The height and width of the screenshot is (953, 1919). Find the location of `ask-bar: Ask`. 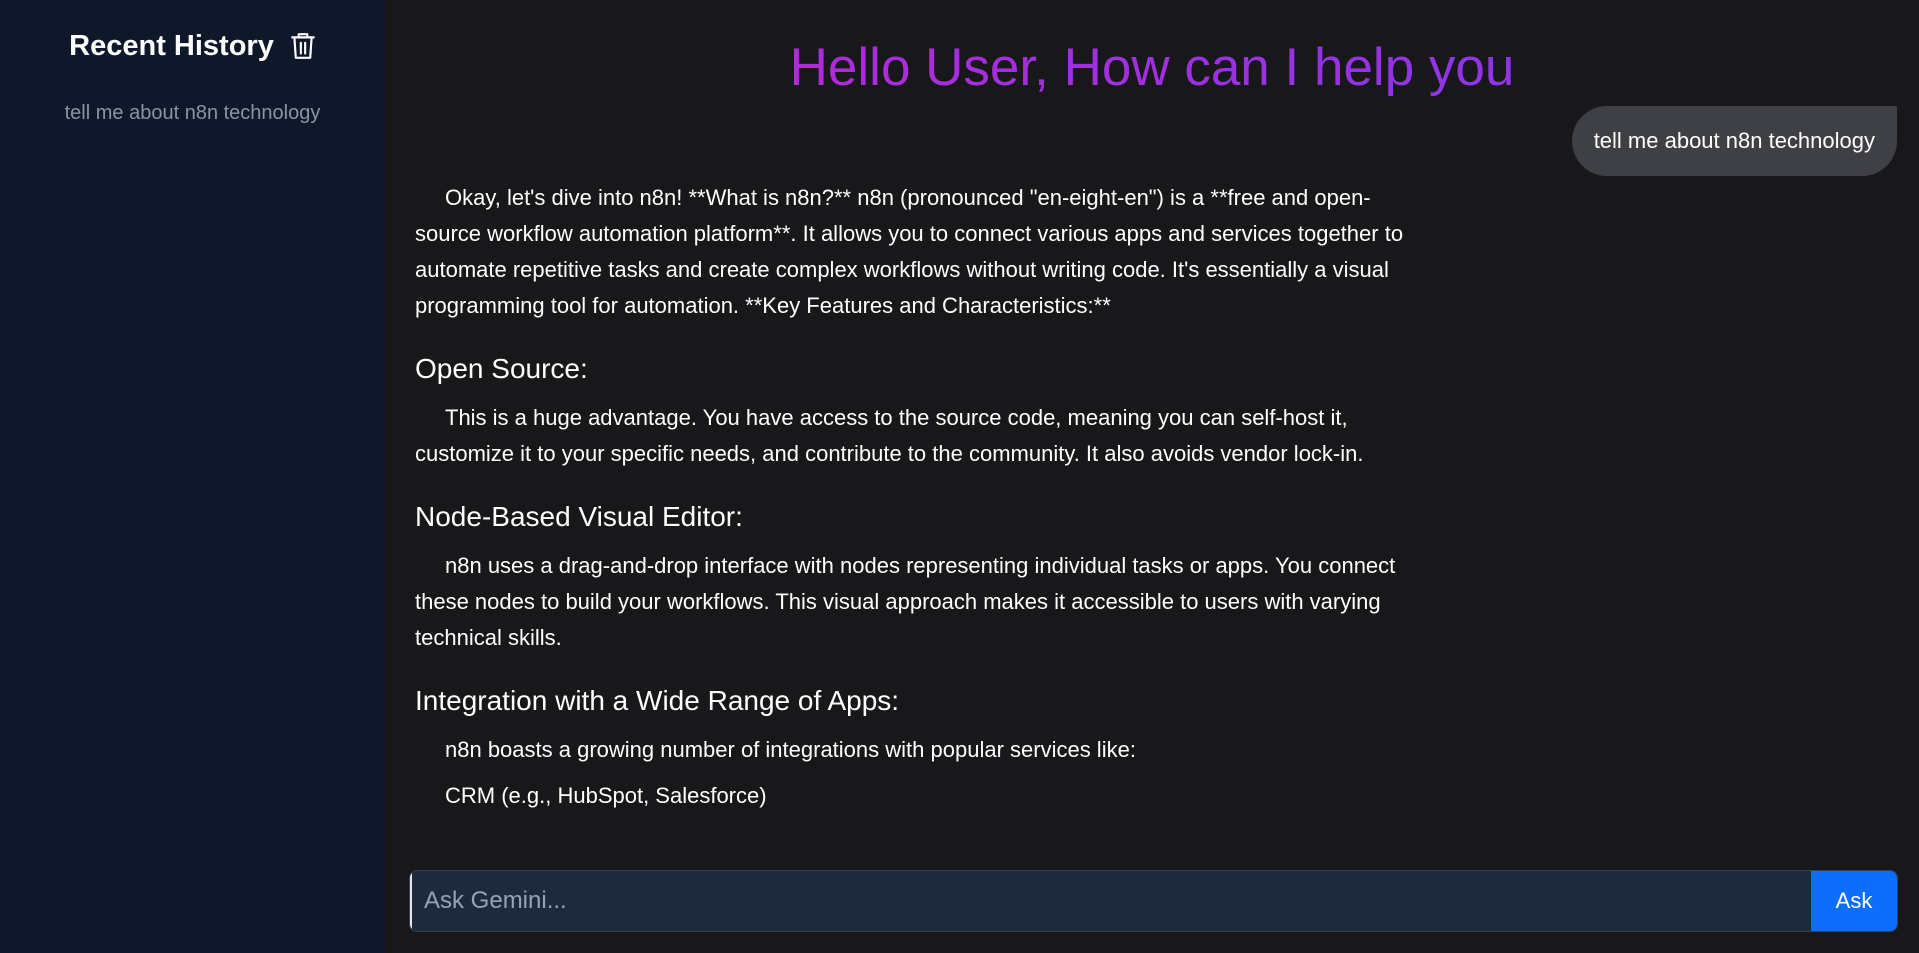

ask-bar: Ask is located at coordinates (1153, 901).